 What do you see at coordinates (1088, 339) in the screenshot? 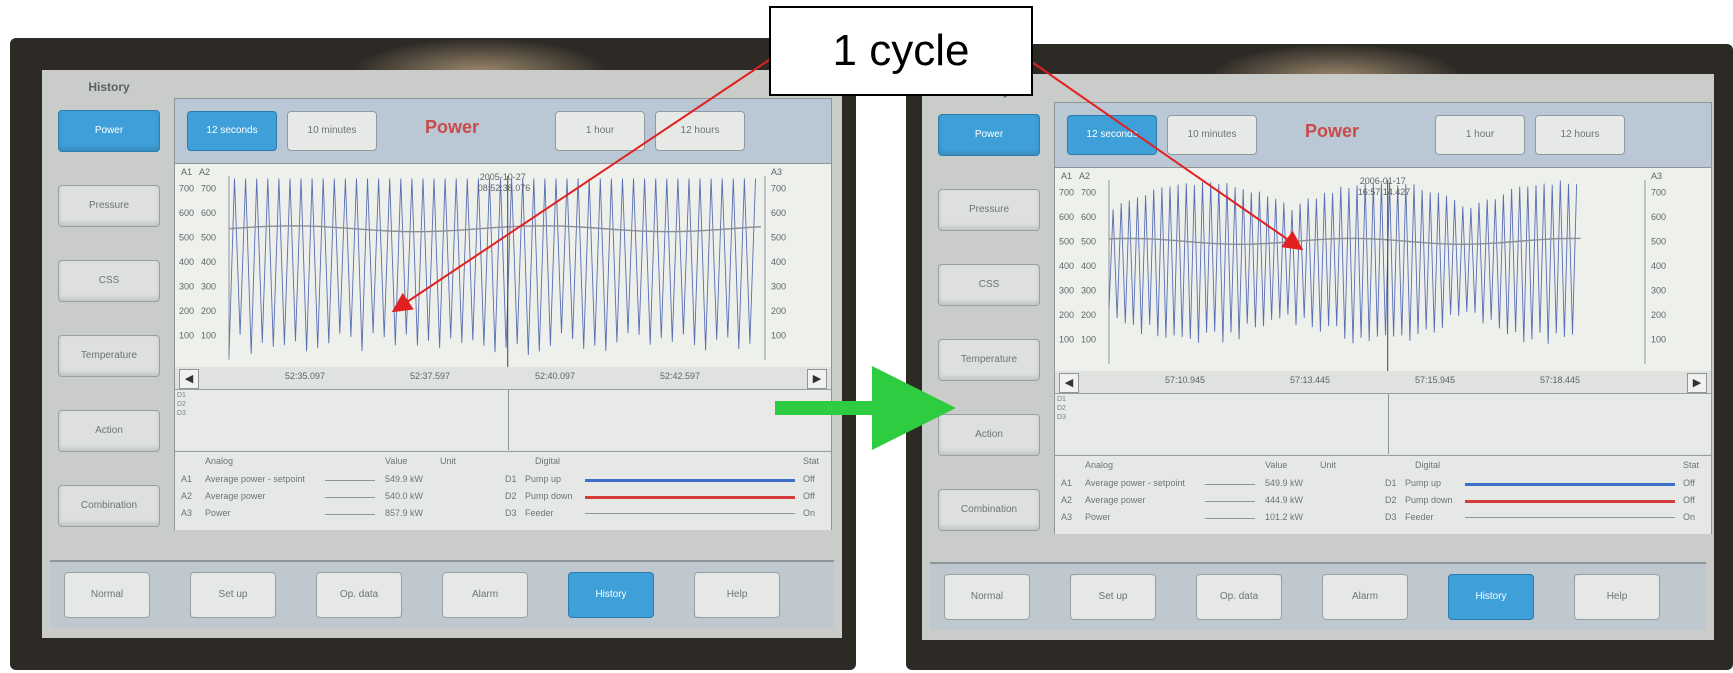
I see `y-tick-left2: 100` at bounding box center [1088, 339].